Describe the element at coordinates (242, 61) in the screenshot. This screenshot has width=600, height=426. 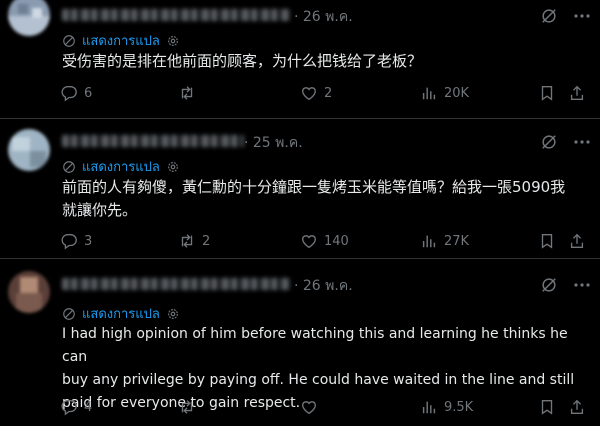
I see `post-text: 受伤害的是排在他前面的顾客，为什么把钱给了老板？` at that location.